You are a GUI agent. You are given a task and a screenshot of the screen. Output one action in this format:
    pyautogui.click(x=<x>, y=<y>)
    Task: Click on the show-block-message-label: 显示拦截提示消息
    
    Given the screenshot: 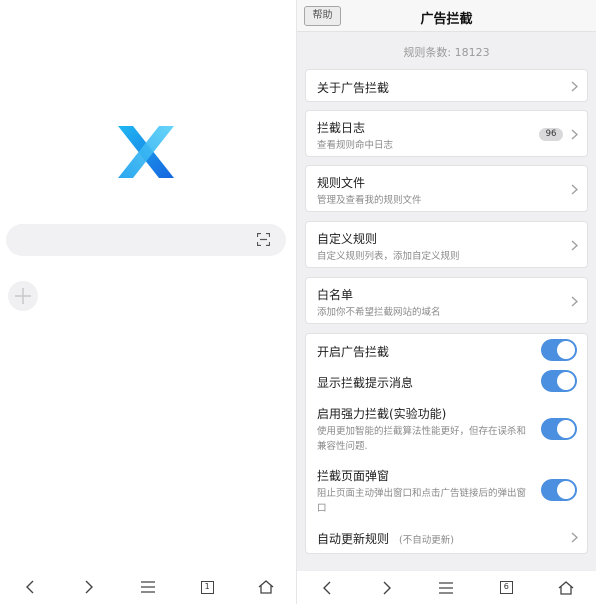 What is the action you would take?
    pyautogui.click(x=365, y=383)
    